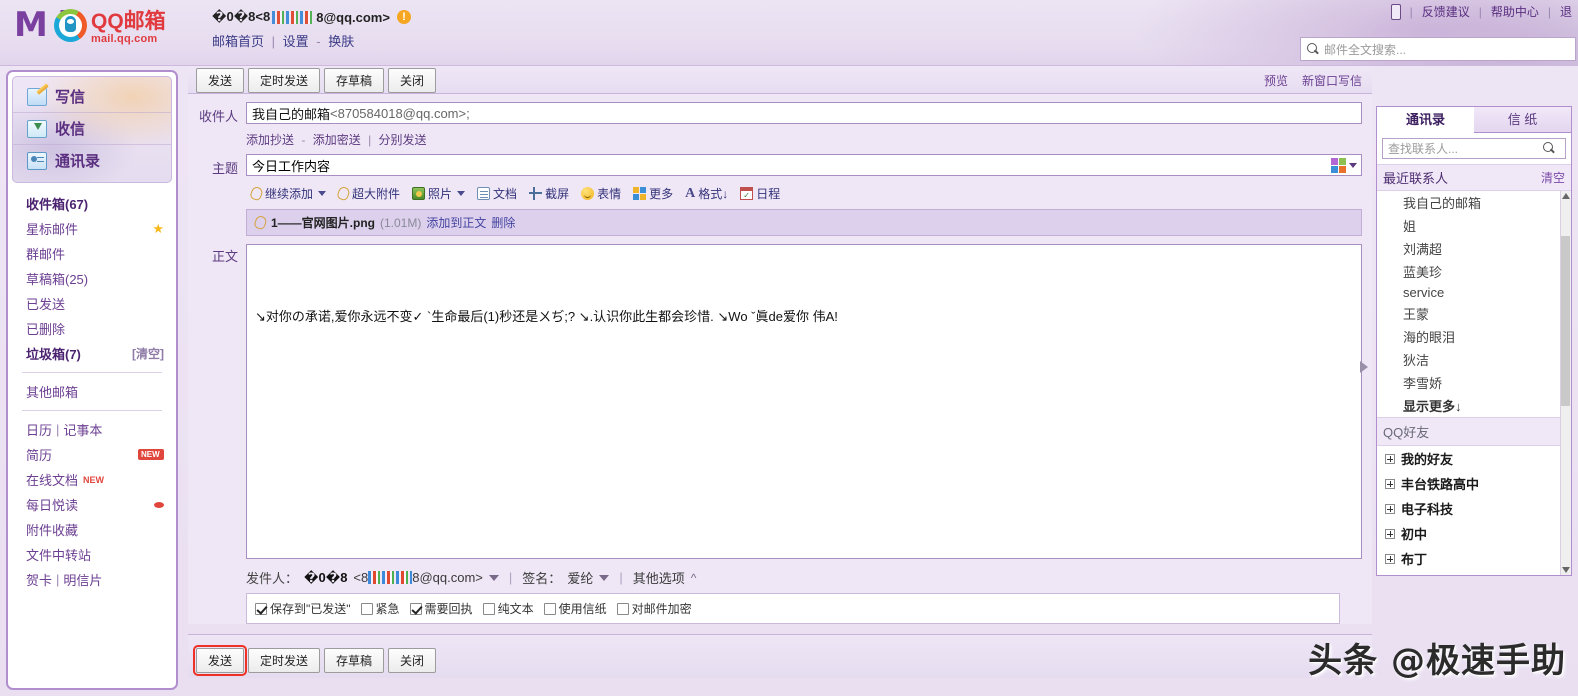  What do you see at coordinates (1566, 570) in the screenshot?
I see `scroll-down-arrow-icon` at bounding box center [1566, 570].